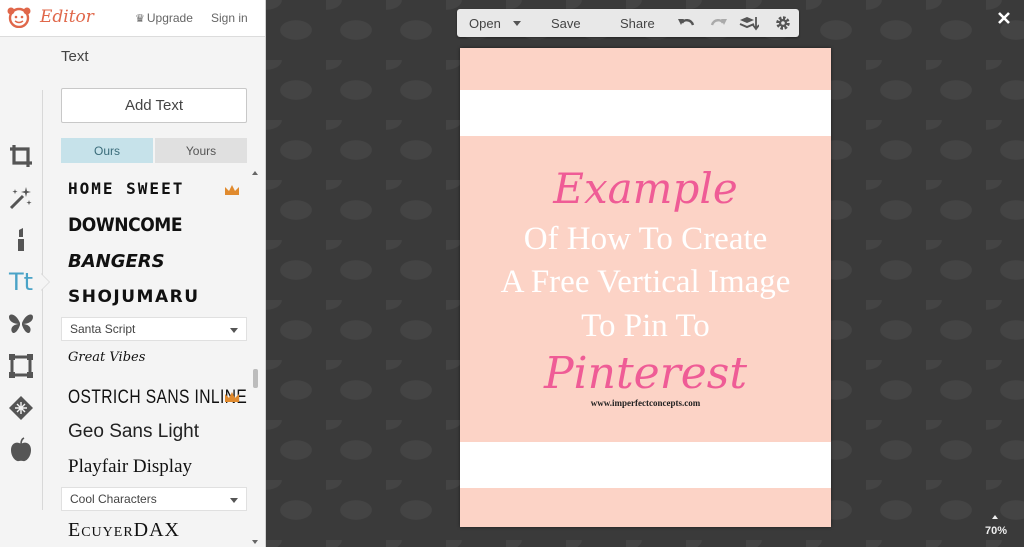 The image size is (1024, 547). I want to click on tab-ours: Ours, so click(107, 150).